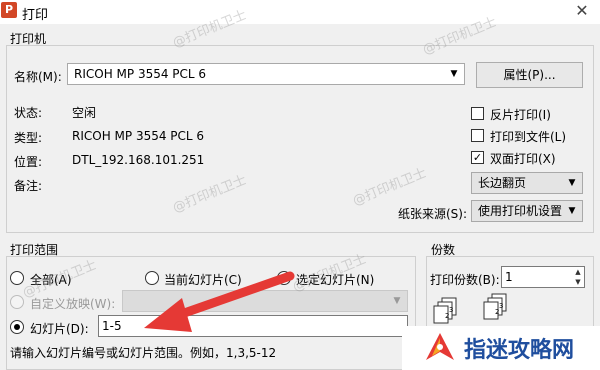 This screenshot has height=370, width=600. Describe the element at coordinates (38, 77) in the screenshot. I see `printer-name-label: 名称(M):` at that location.